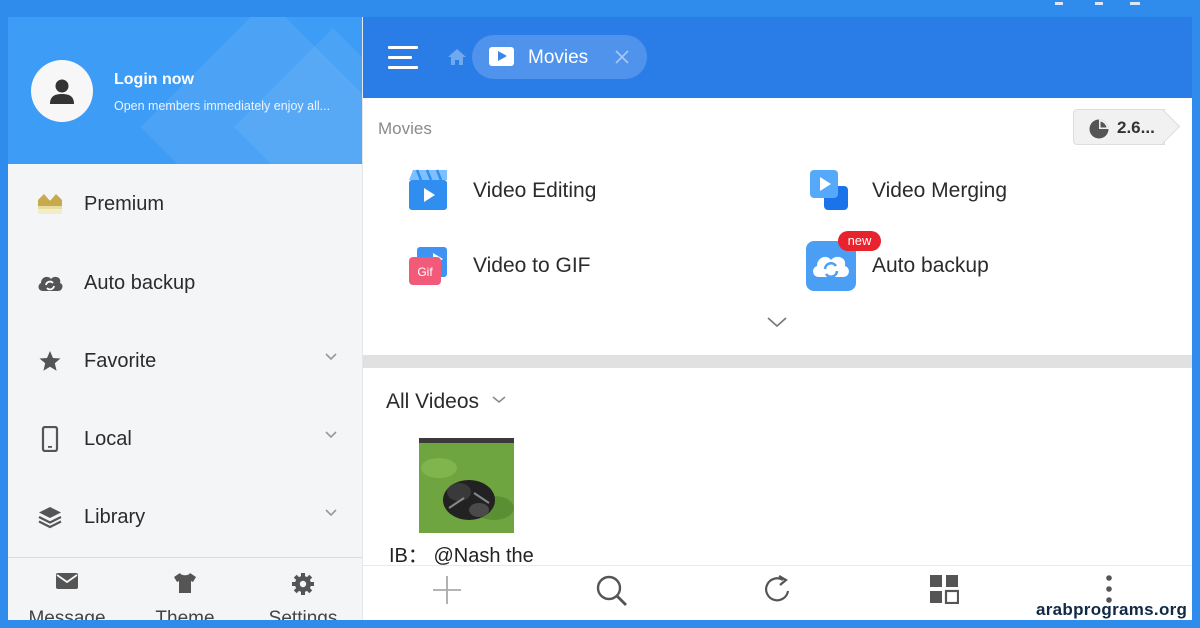 The image size is (1200, 628). I want to click on watermark: arabprograms.org, so click(1112, 609).